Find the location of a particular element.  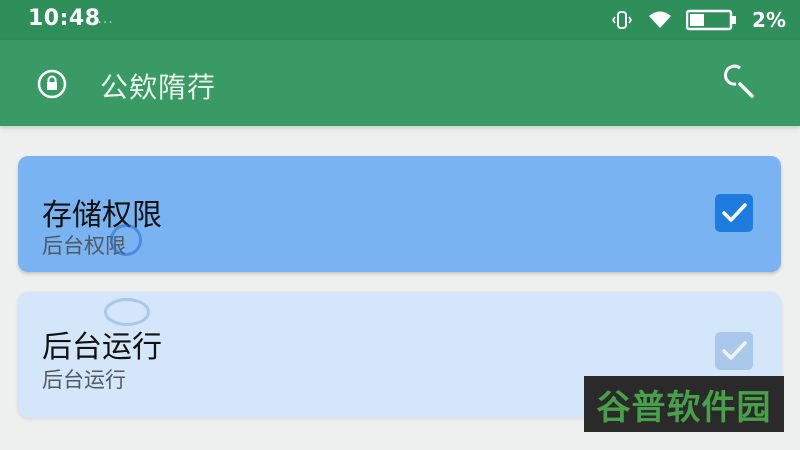

battery-percent: 2% is located at coordinates (769, 20).